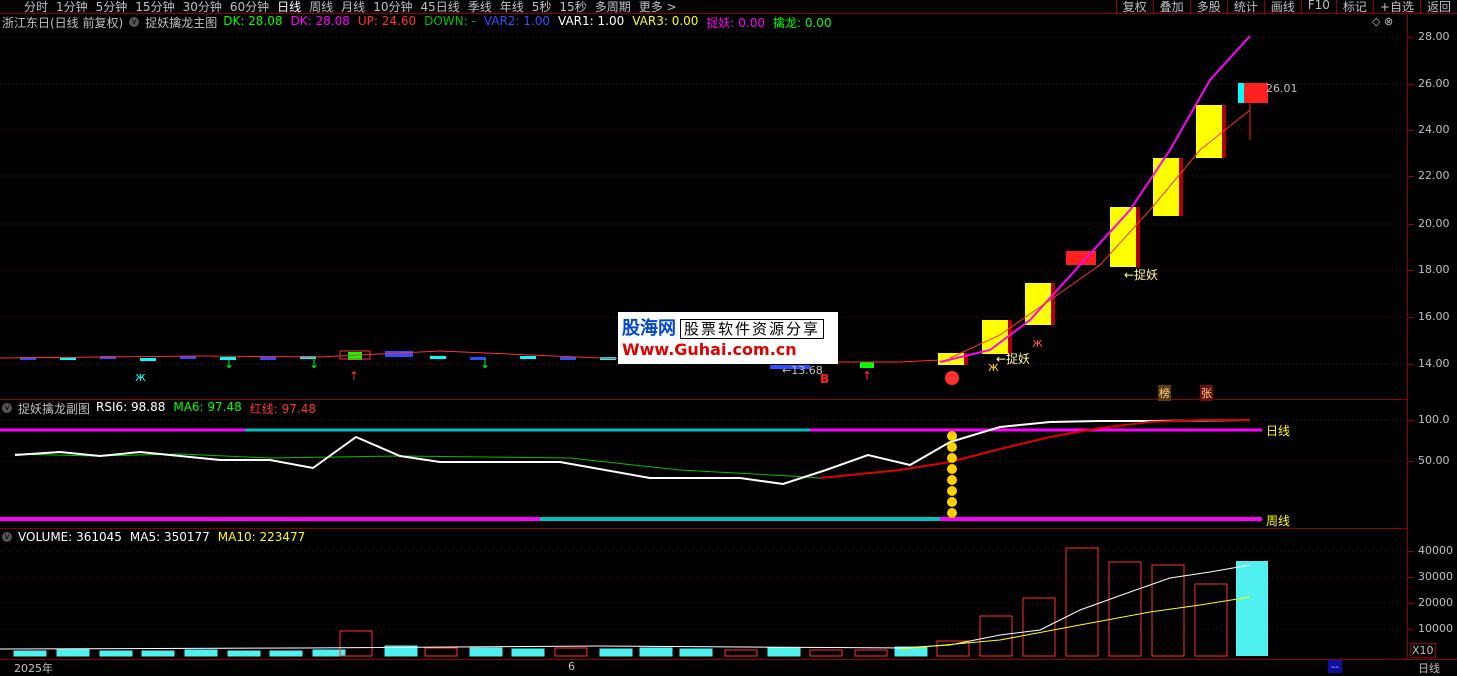 Image resolution: width=1457 pixels, height=676 pixels. What do you see at coordinates (1013, 359) in the screenshot?
I see `catch-label-1: ←捉妖` at bounding box center [1013, 359].